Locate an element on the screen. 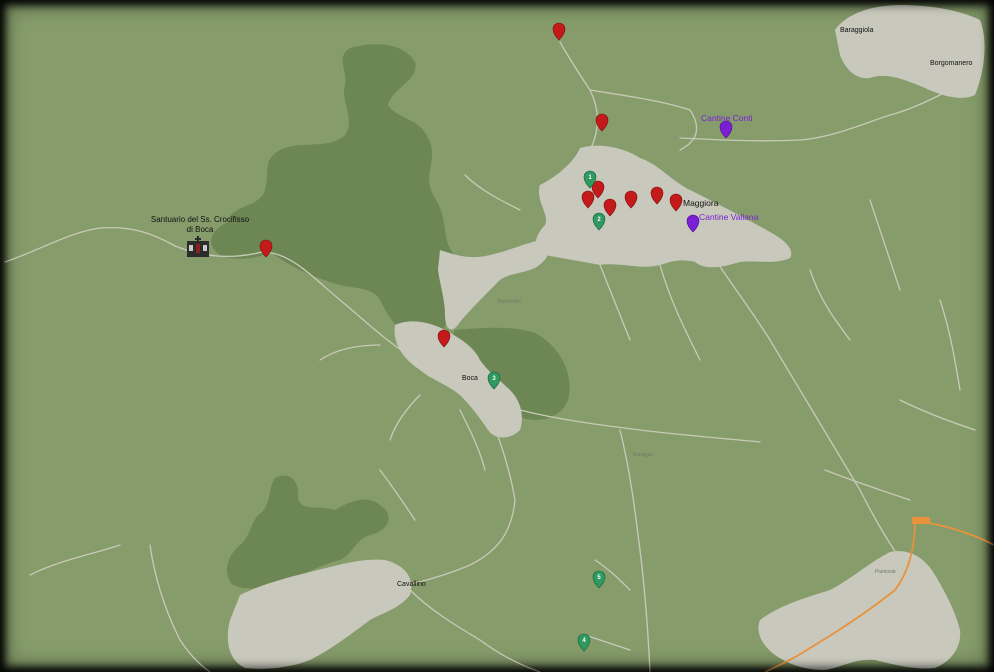  place-label-ronchetto: Ronchetto is located at coordinates (509, 302).